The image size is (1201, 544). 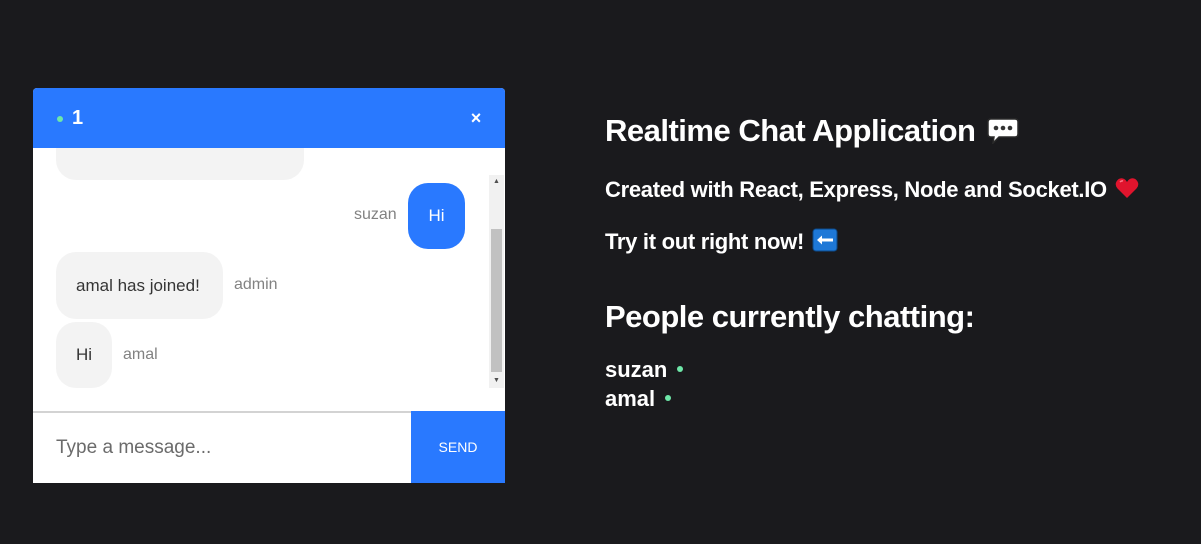 I want to click on message-bubble, so click(x=180, y=164).